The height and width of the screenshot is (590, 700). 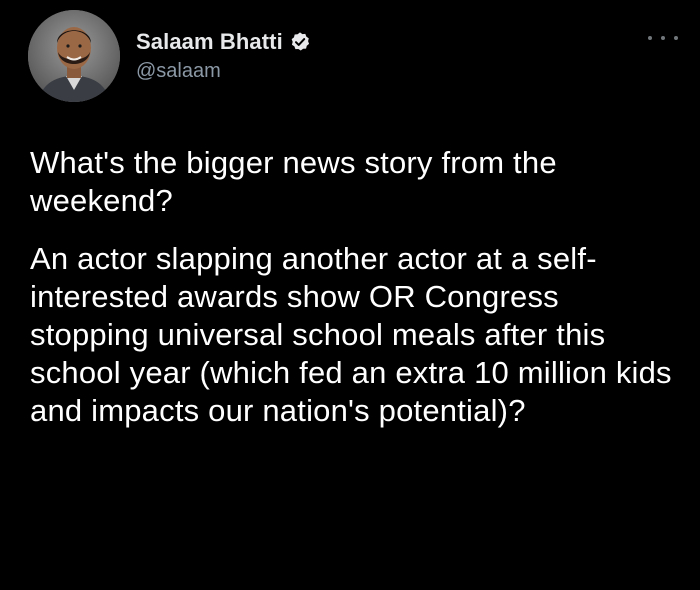 I want to click on verified-badge-icon, so click(x=300, y=42).